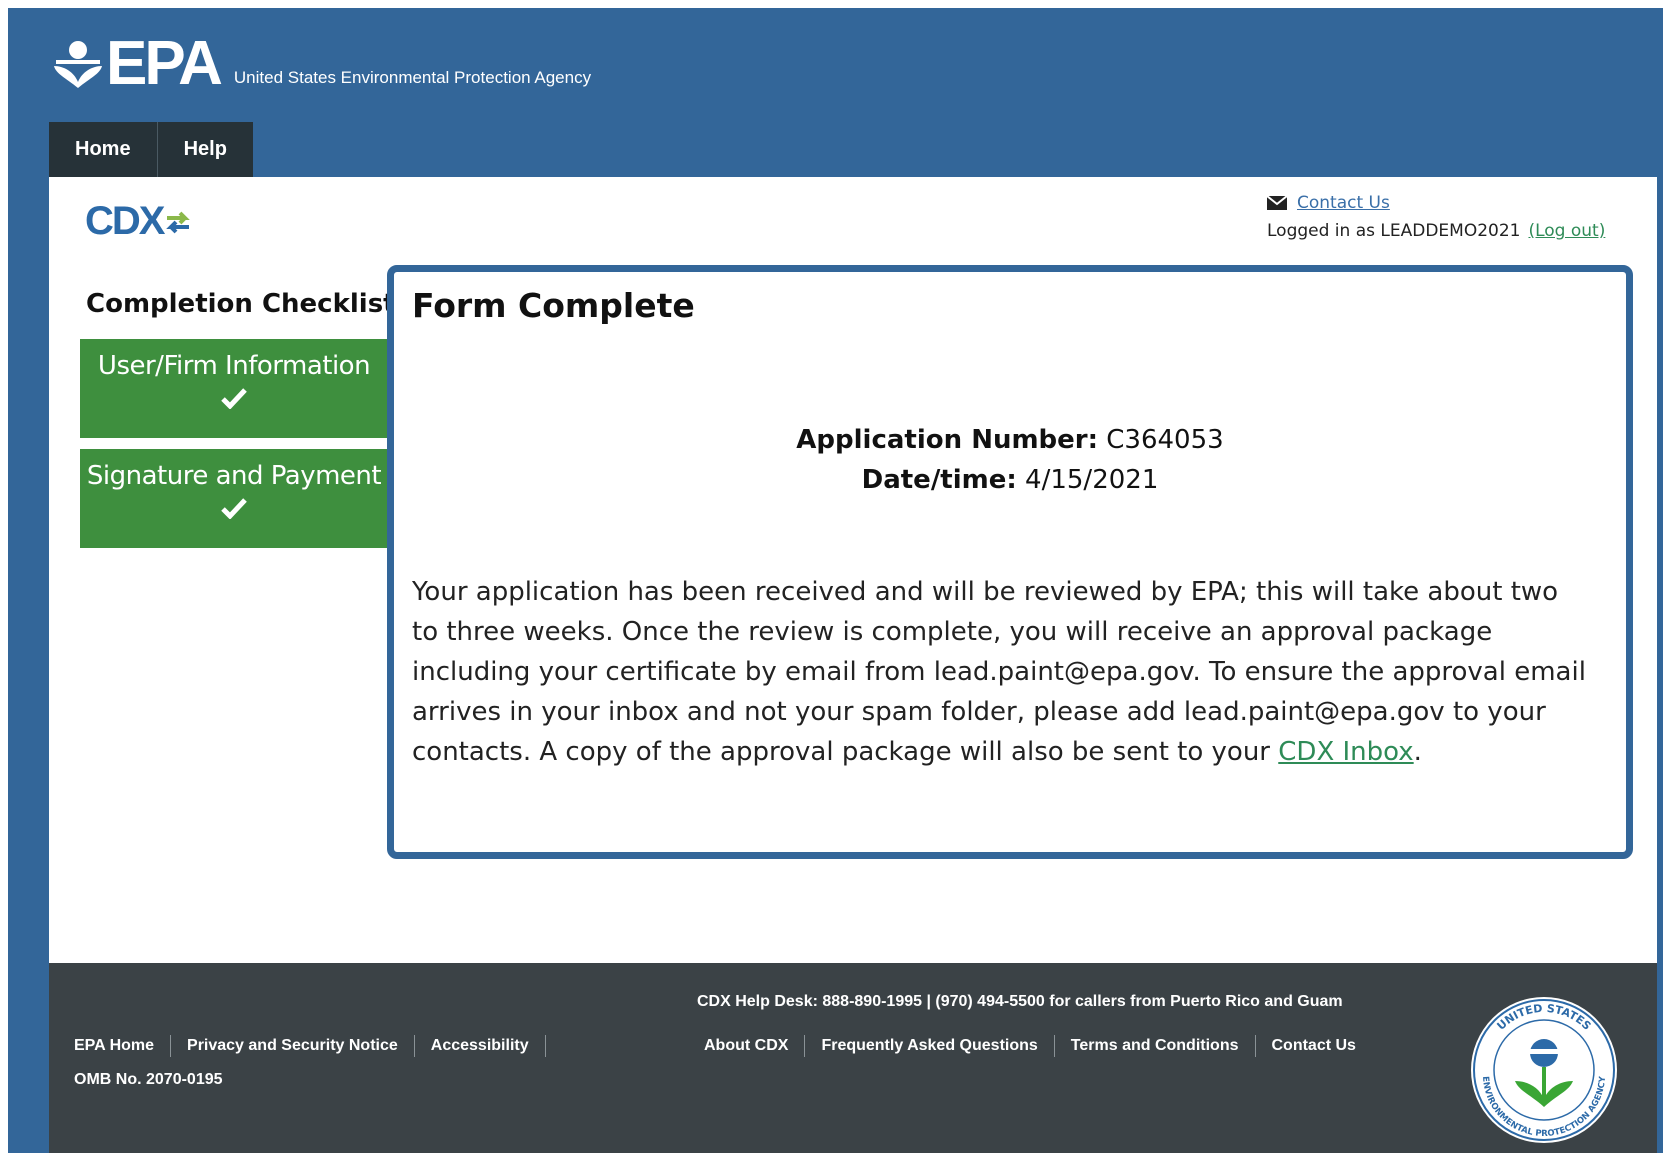  I want to click on footer-link-accessibility: Accessibility, so click(480, 1046).